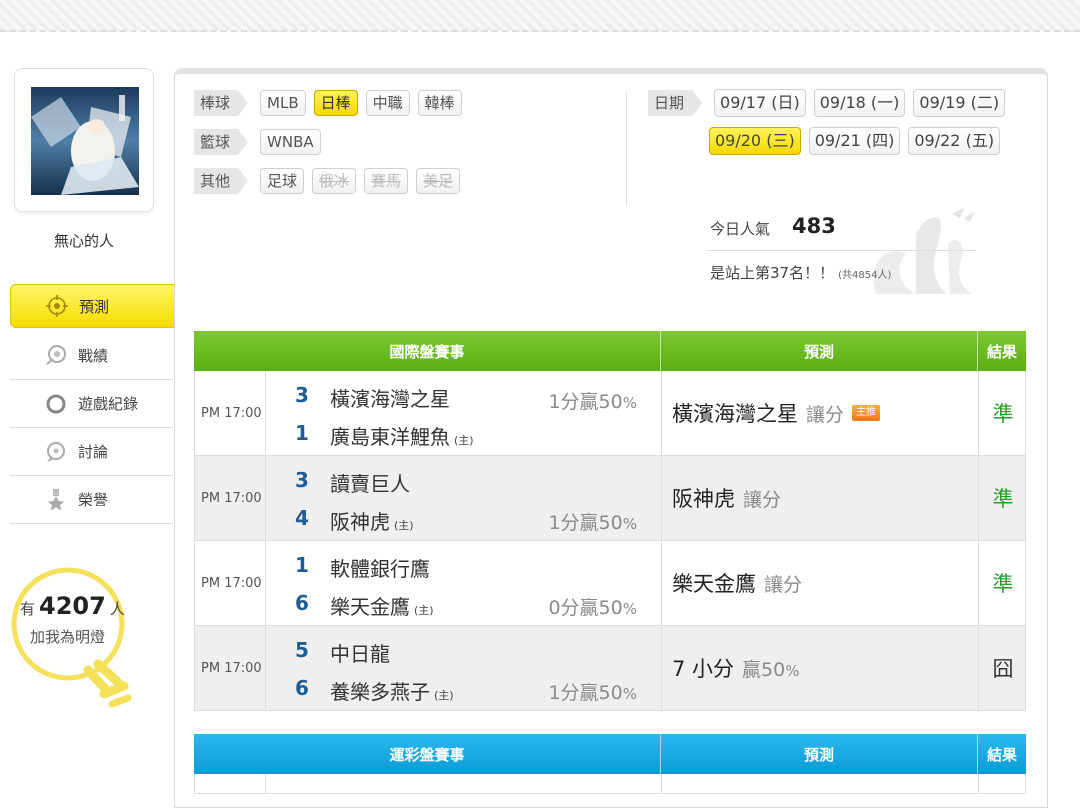  Describe the element at coordinates (91, 452) in the screenshot. I see `nav-item-discussion: 討論` at that location.